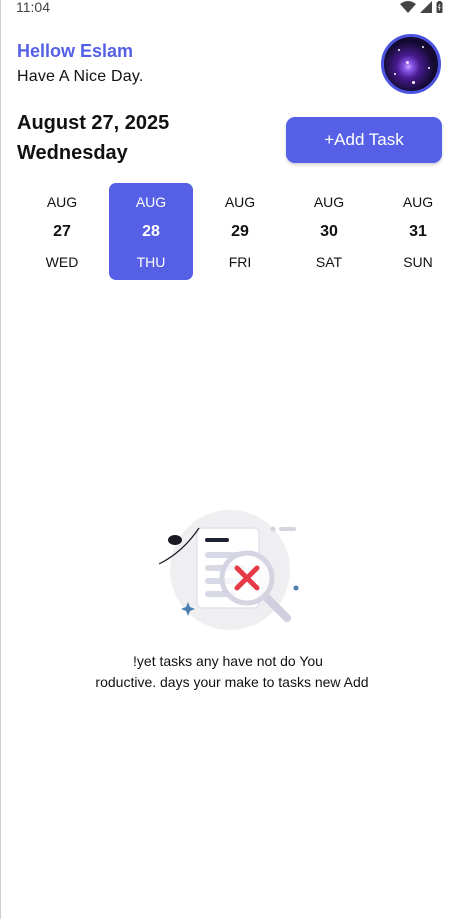 This screenshot has width=454, height=919. I want to click on date-day: 27, so click(62, 231).